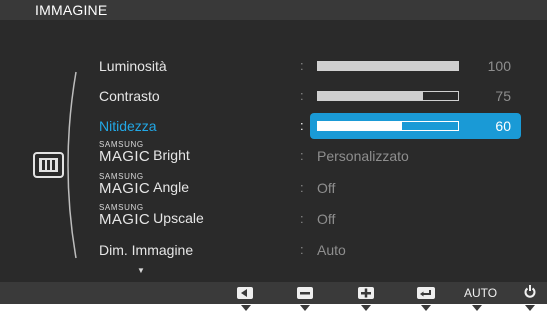 The height and width of the screenshot is (317, 547). I want to click on menu-item-label: Angle, so click(171, 187).